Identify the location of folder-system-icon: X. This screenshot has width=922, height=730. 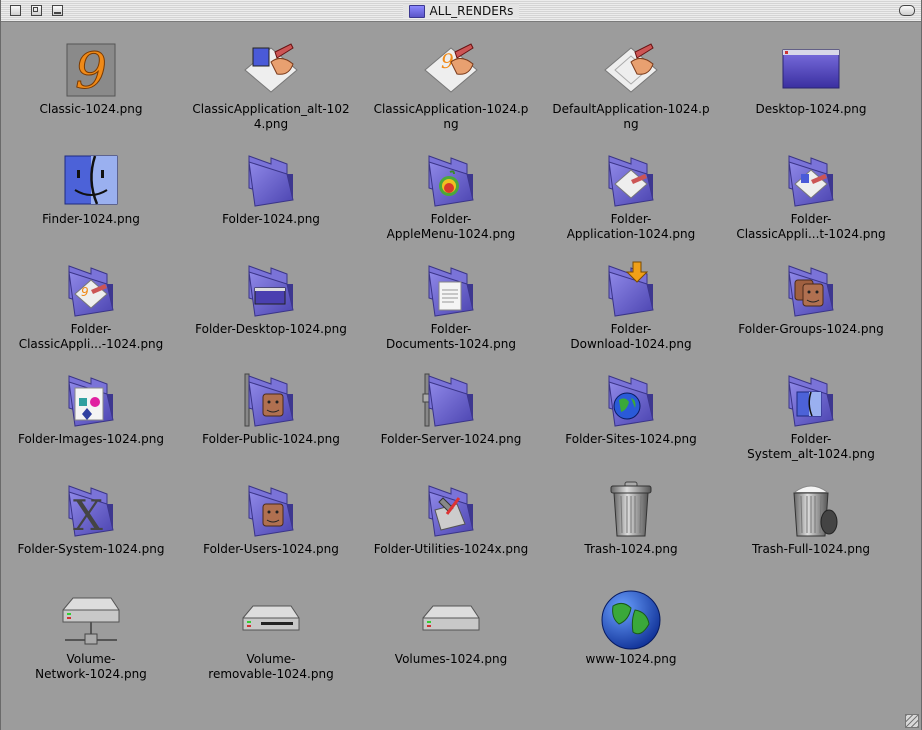
(91, 510).